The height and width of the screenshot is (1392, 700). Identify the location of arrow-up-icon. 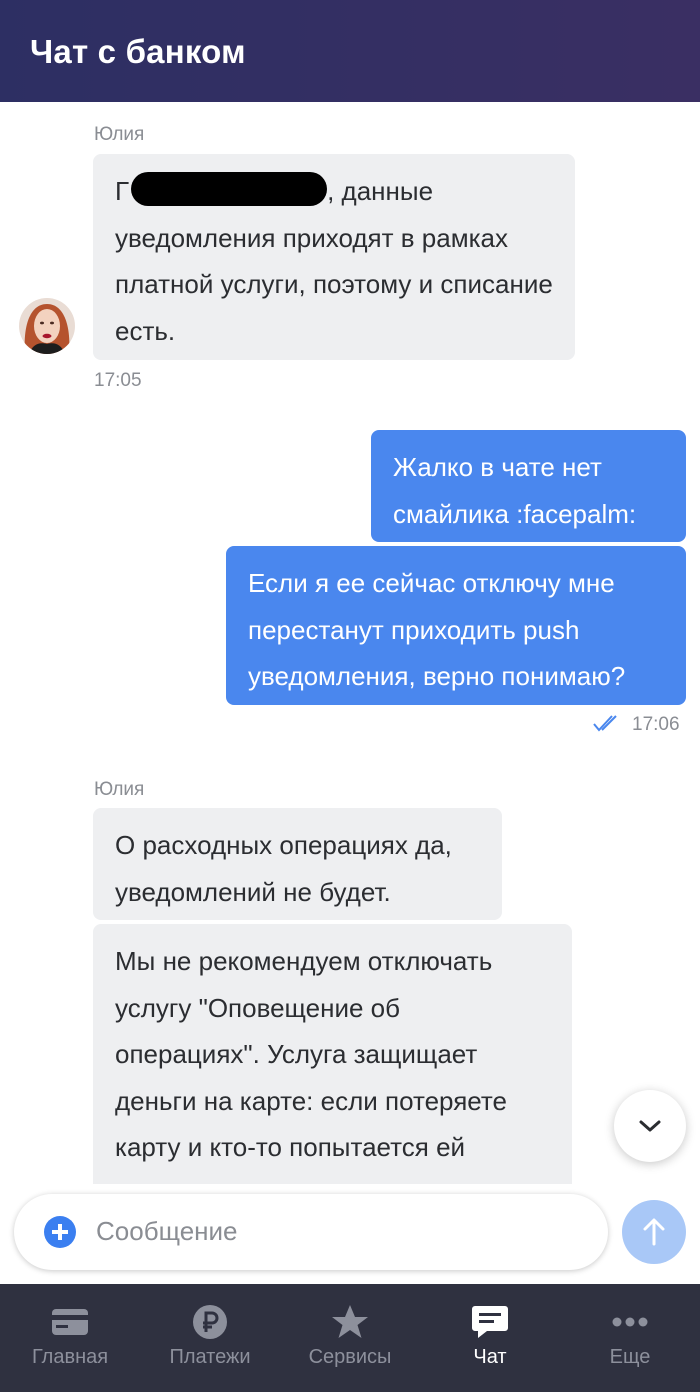
(654, 1232).